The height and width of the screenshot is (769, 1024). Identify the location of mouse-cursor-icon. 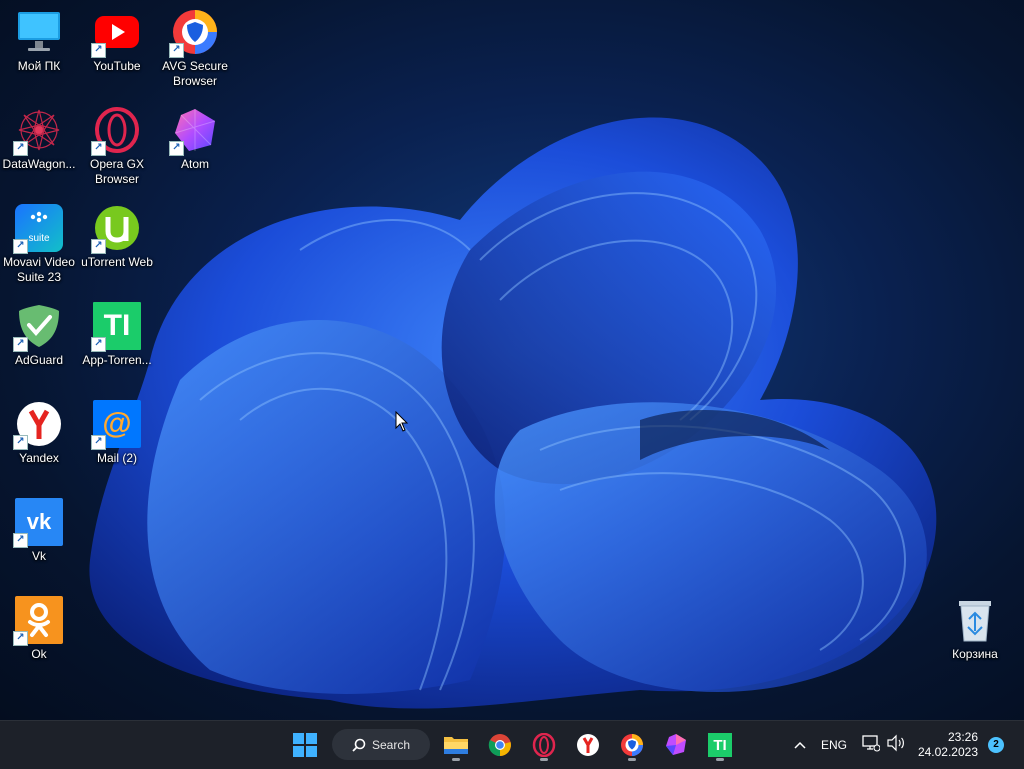
(402, 421).